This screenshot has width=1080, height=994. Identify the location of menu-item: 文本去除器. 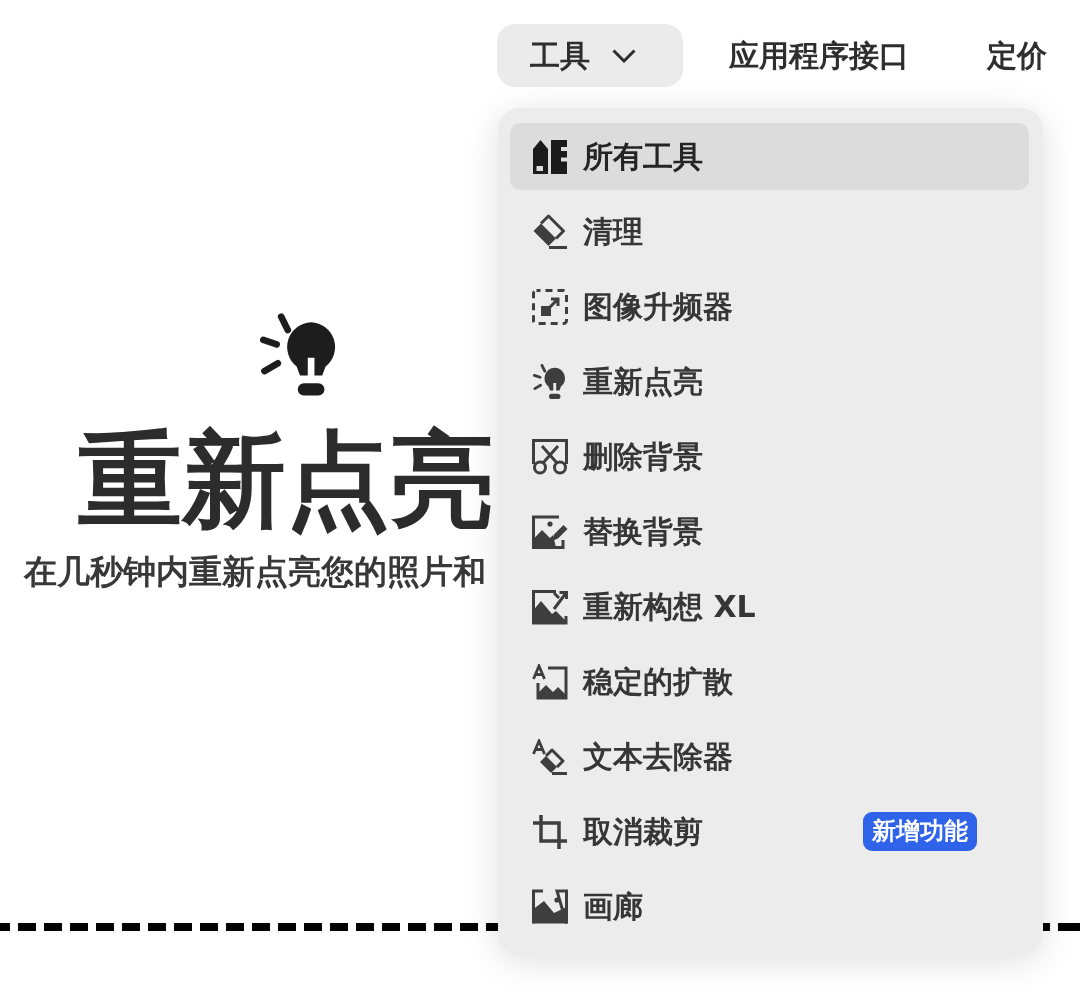
(769, 756).